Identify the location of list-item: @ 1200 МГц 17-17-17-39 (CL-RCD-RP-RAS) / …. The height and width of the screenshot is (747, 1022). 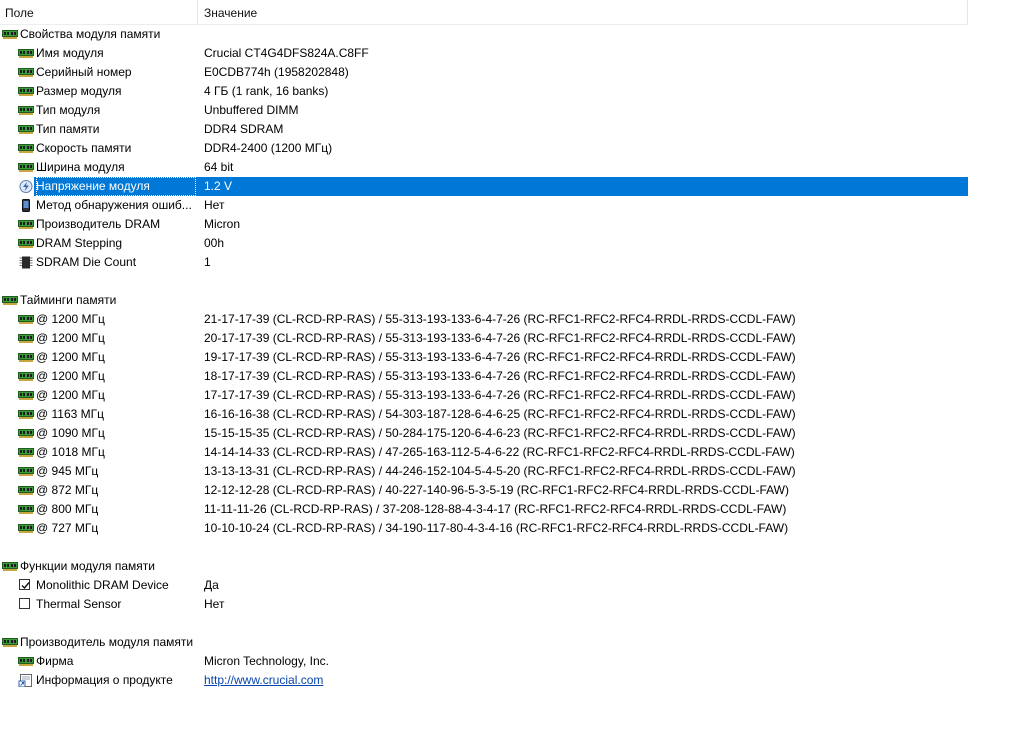
(511, 395).